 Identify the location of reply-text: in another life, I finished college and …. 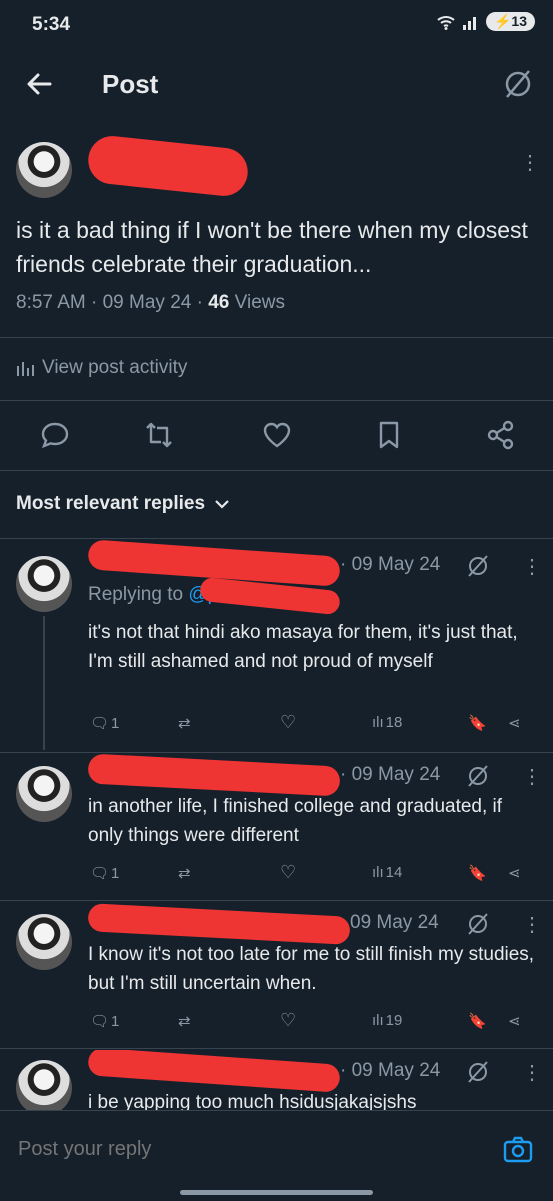
(295, 821).